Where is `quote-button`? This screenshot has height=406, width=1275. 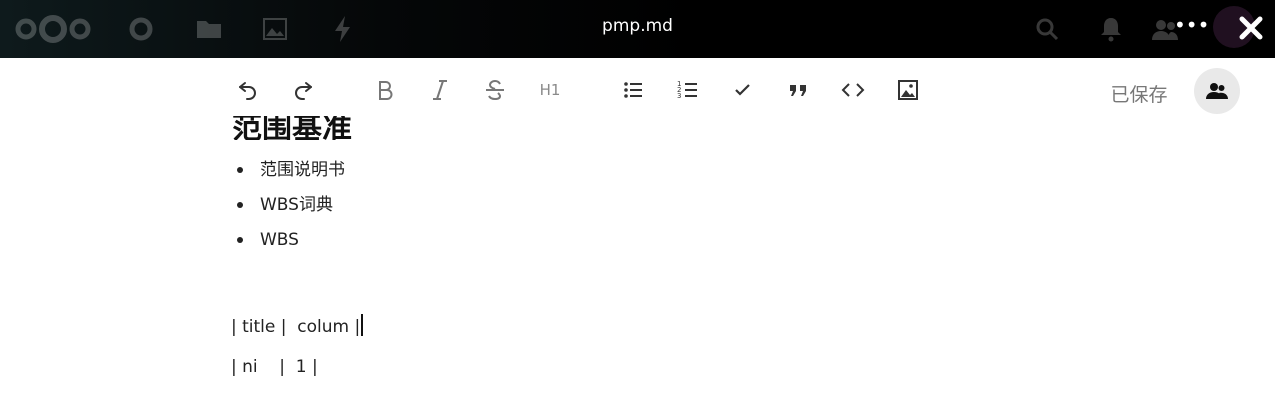 quote-button is located at coordinates (798, 90).